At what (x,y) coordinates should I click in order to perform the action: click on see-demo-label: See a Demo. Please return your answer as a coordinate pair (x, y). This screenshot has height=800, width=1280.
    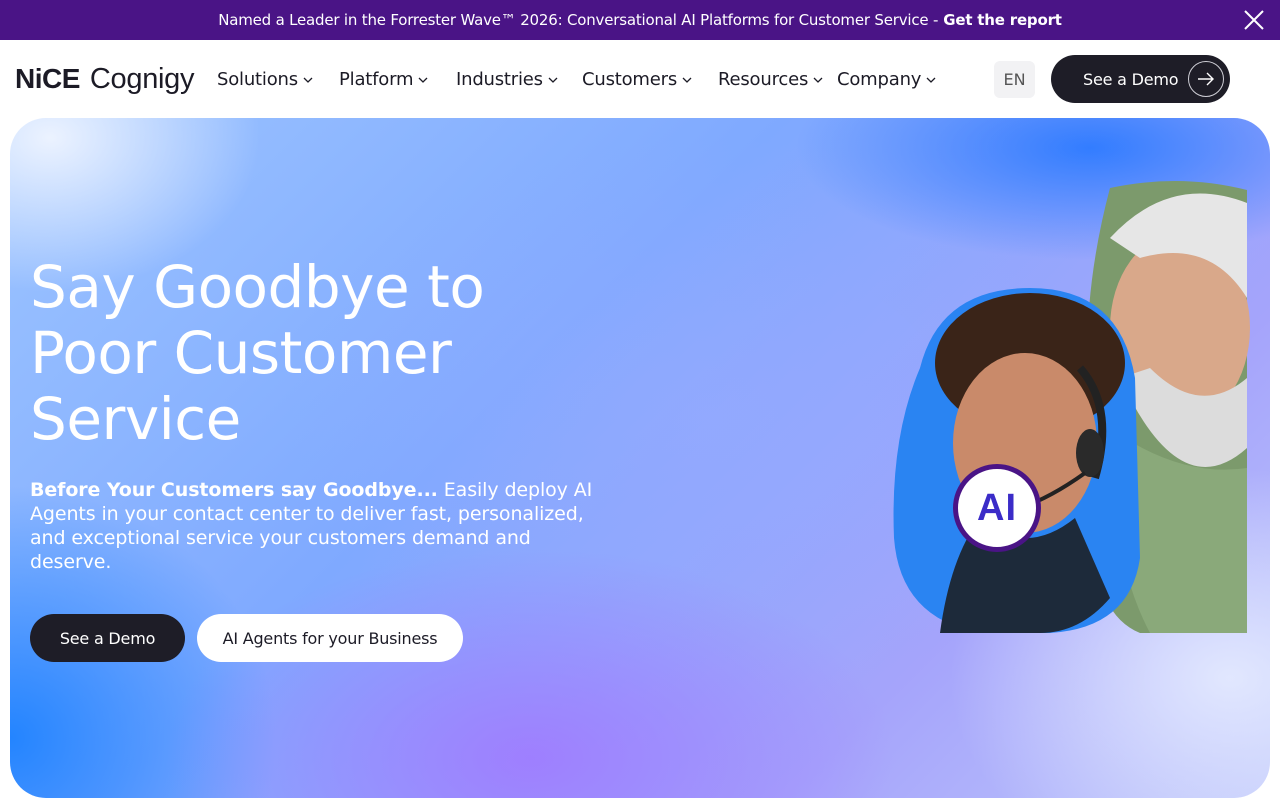
    Looking at the image, I should click on (1131, 79).